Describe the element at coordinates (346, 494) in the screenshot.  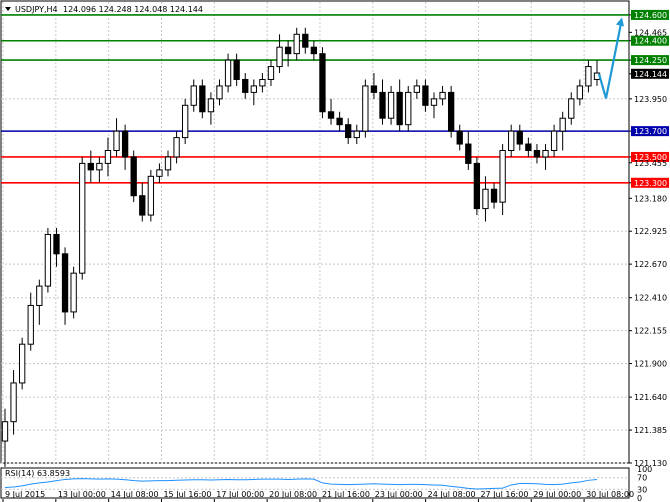
I see `time-label: 21 Jul 16:00` at that location.